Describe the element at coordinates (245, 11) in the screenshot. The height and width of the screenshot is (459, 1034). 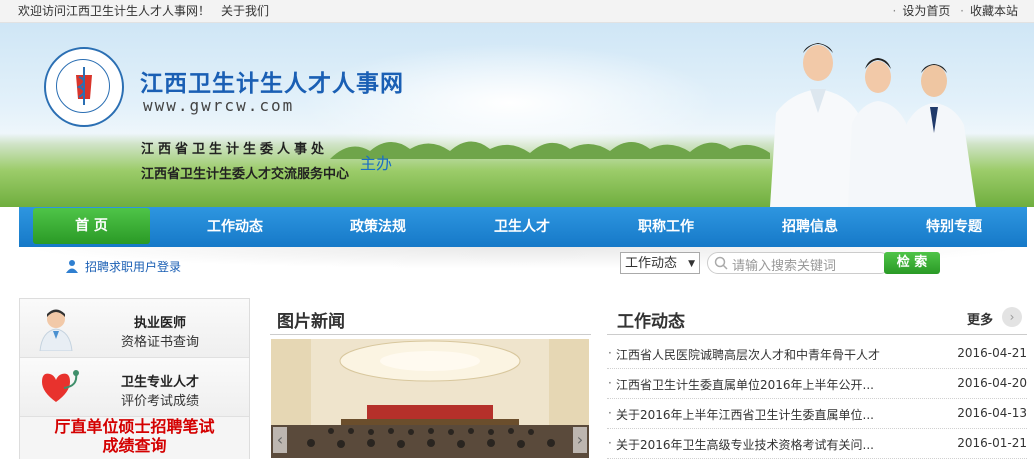
I see `about-us-link: 关于我们` at that location.